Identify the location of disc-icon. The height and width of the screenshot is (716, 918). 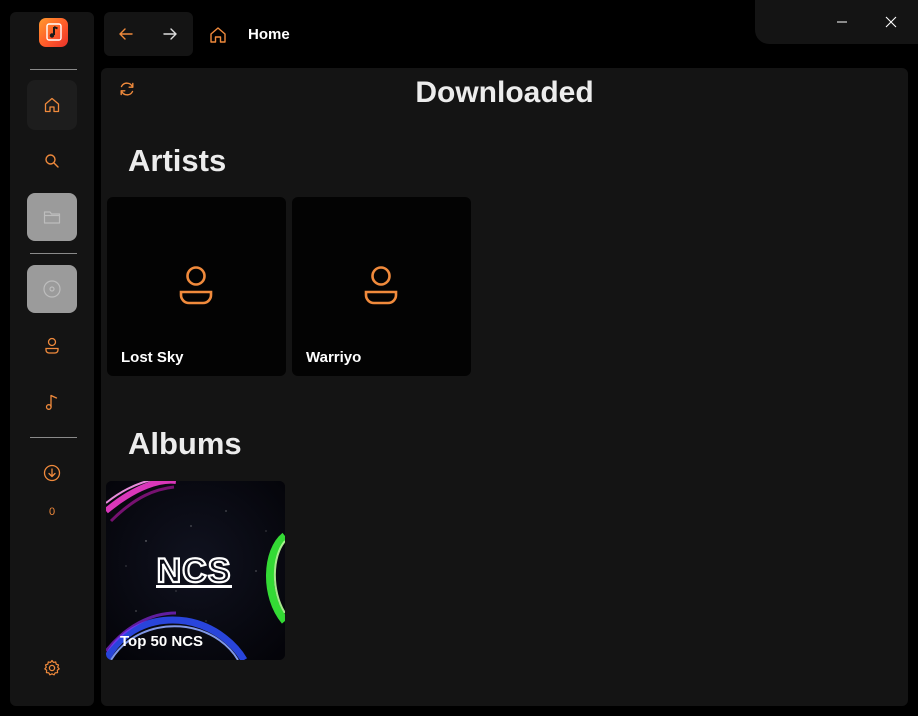
(52, 289).